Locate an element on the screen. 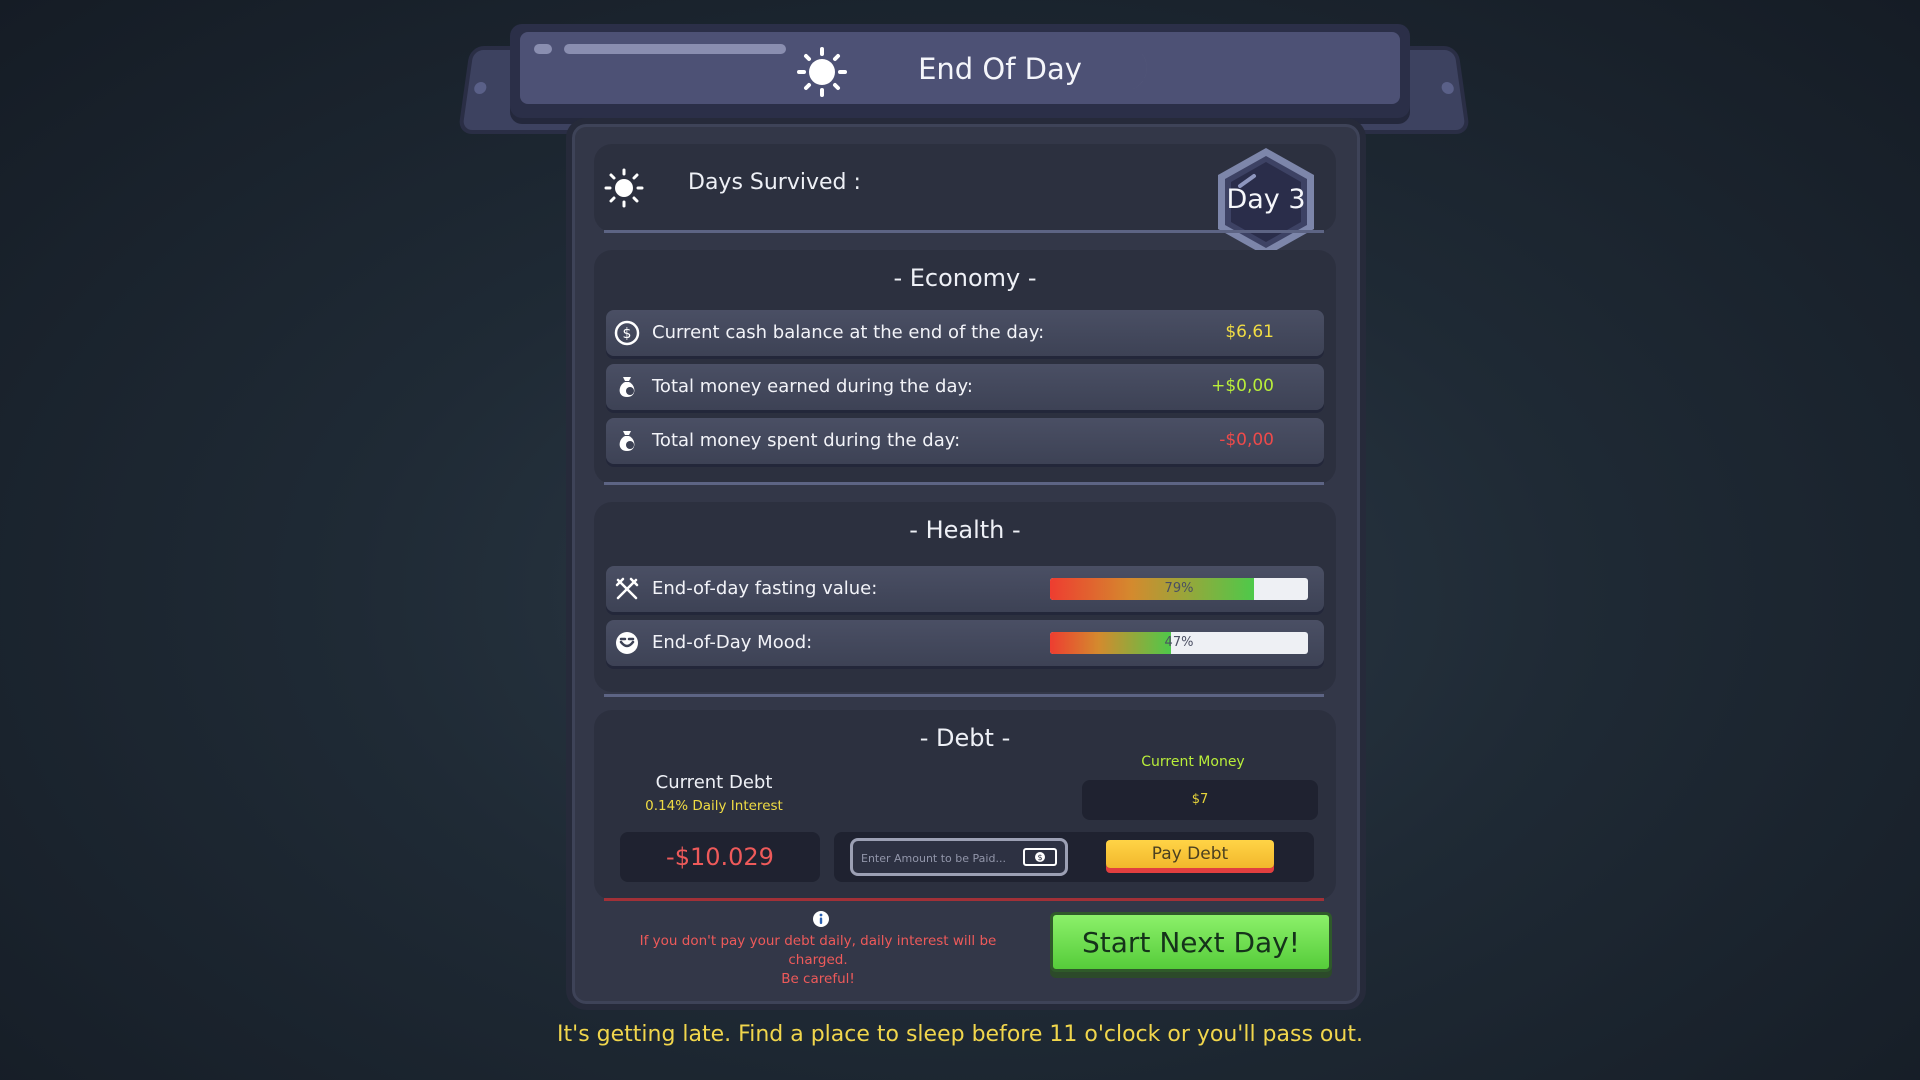 The width and height of the screenshot is (1920, 1080). fasting-row: End-of-day fasting value: 79% is located at coordinates (965, 589).